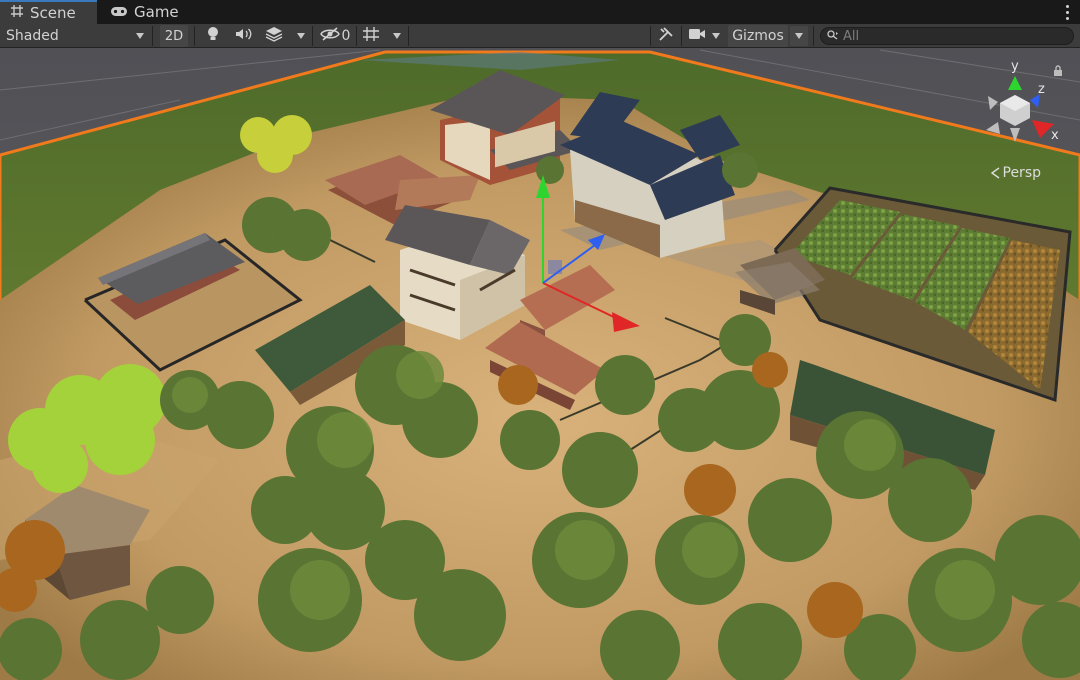 This screenshot has height=680, width=1080. I want to click on grid-toggle, so click(371, 36).